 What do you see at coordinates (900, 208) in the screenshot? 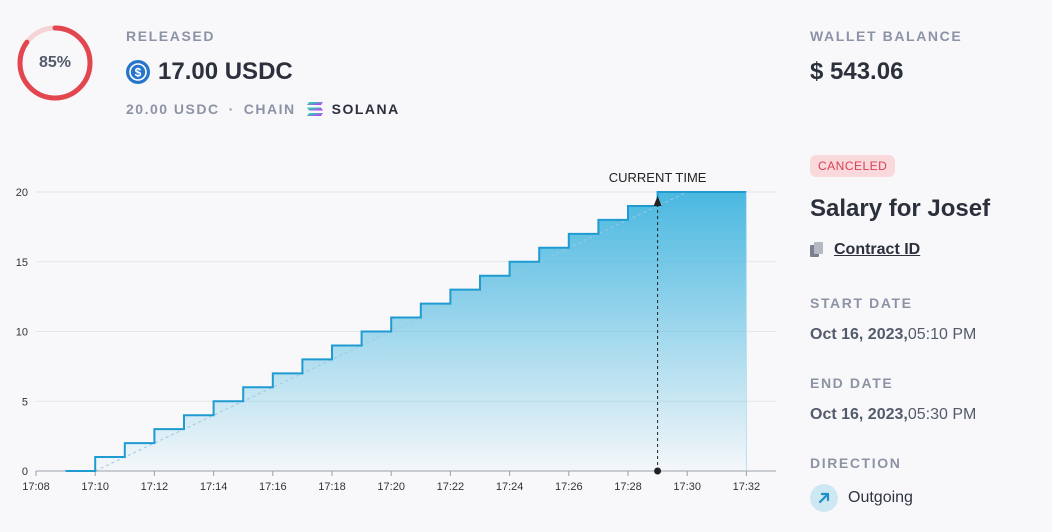
I see `stream-title: Salary for Josef` at bounding box center [900, 208].